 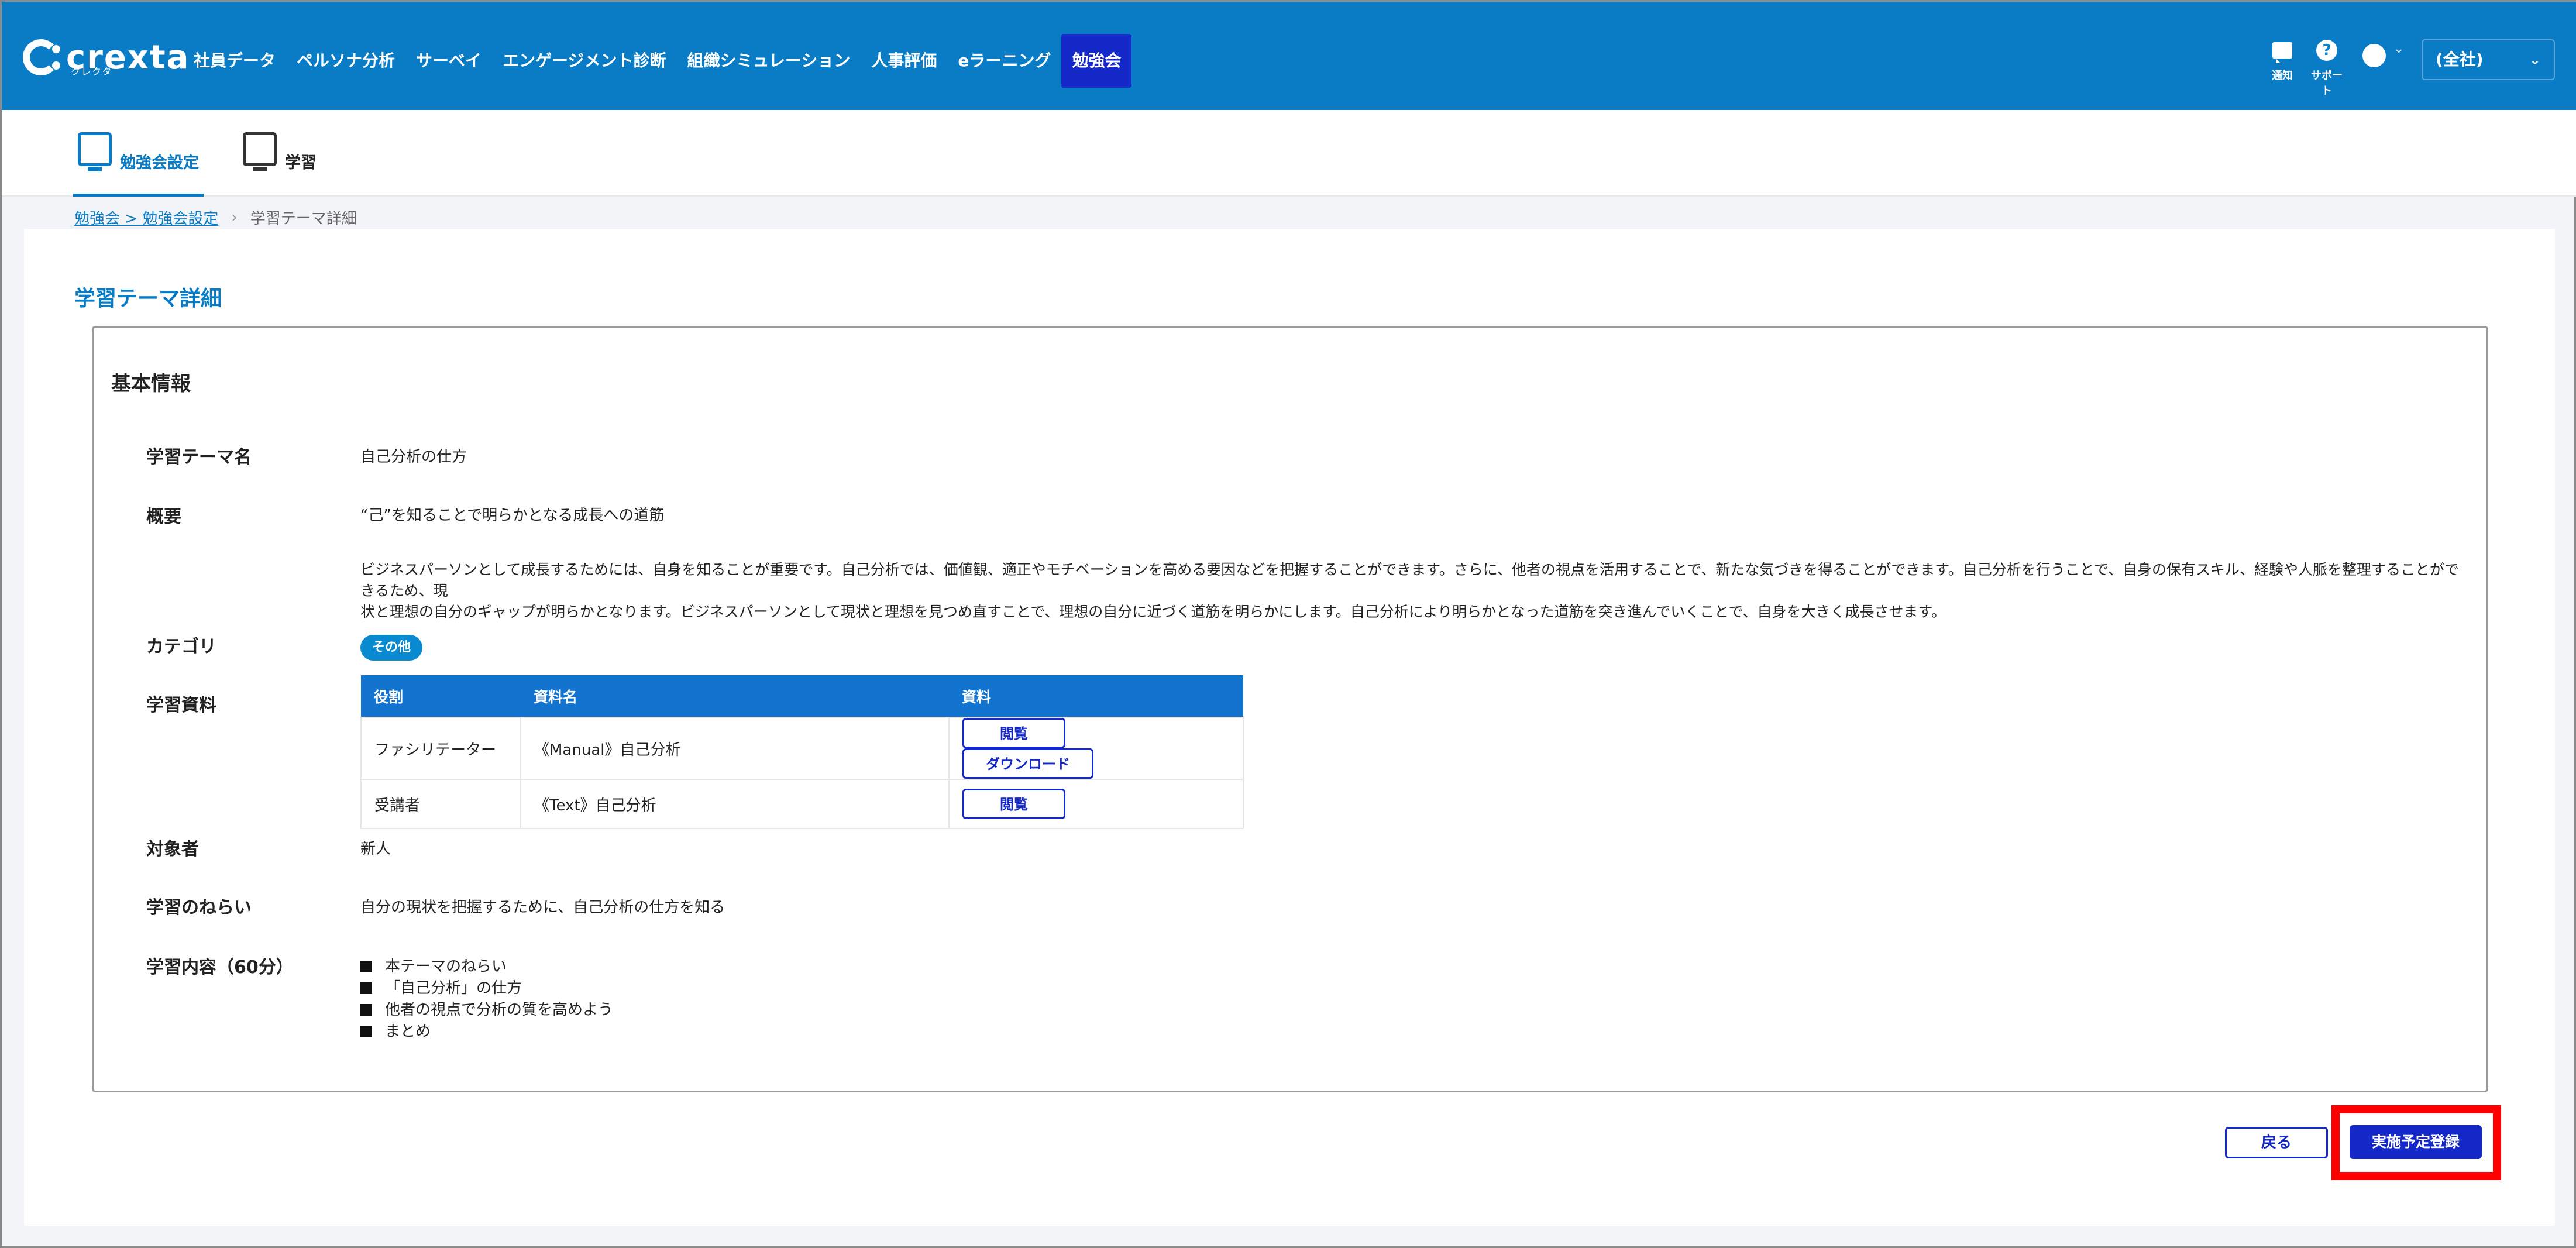 What do you see at coordinates (440, 804) in the screenshot?
I see `row-role: 受講者` at bounding box center [440, 804].